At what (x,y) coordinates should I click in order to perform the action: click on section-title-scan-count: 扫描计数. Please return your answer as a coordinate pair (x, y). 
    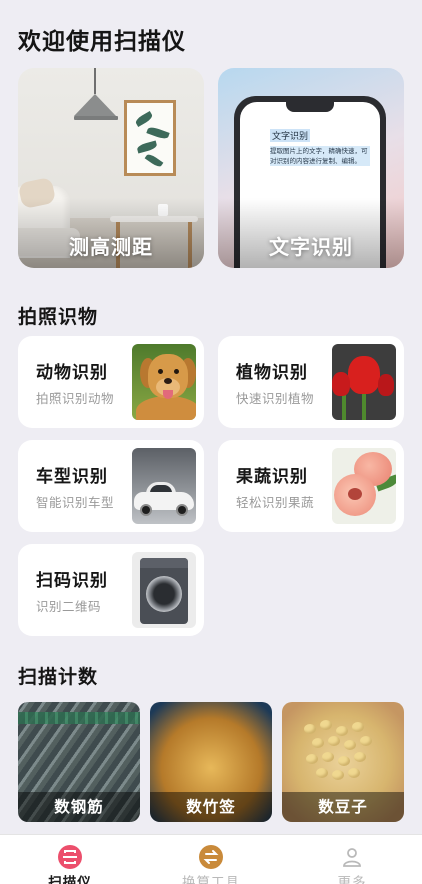
    Looking at the image, I should click on (58, 677).